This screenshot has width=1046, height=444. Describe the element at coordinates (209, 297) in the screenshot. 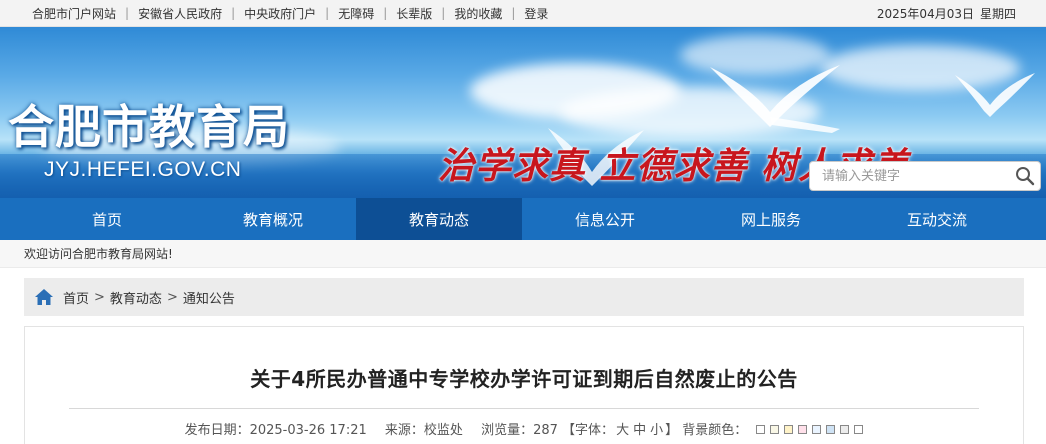

I see `breadcrumb-item-notices: 通知公告` at that location.